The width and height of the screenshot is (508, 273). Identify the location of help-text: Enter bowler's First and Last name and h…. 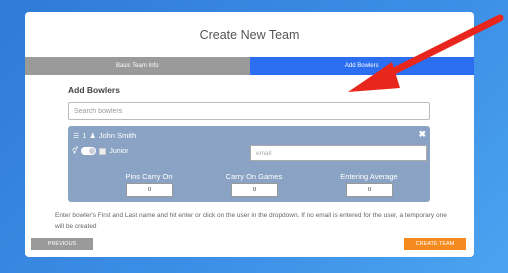
(251, 221).